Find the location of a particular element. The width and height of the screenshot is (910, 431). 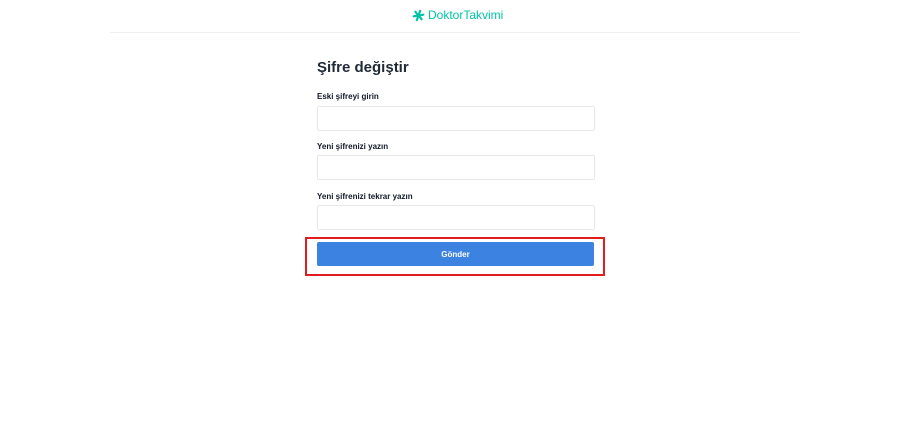

new-password-field is located at coordinates (456, 167).